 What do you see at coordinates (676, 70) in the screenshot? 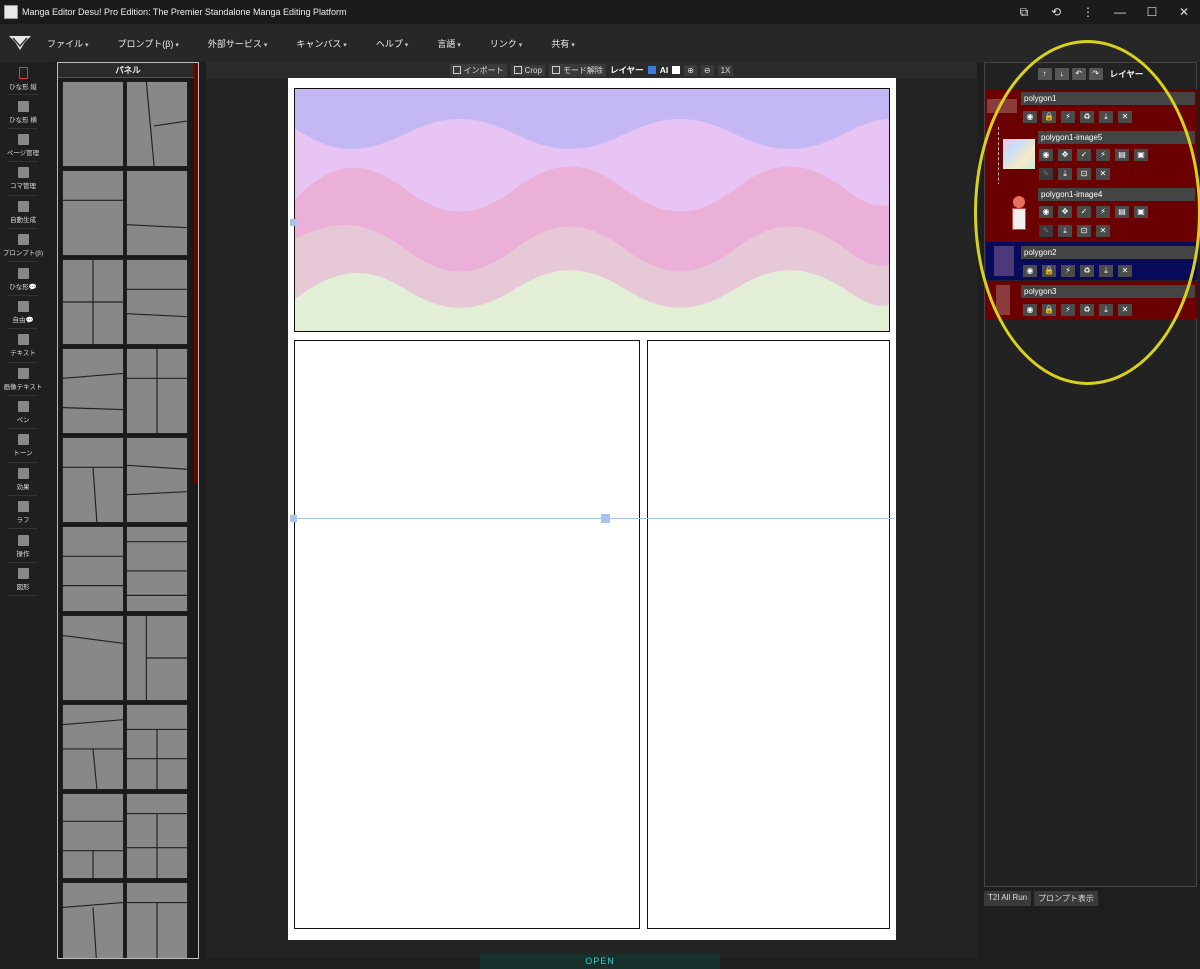
I see `ai-checkbox` at bounding box center [676, 70].